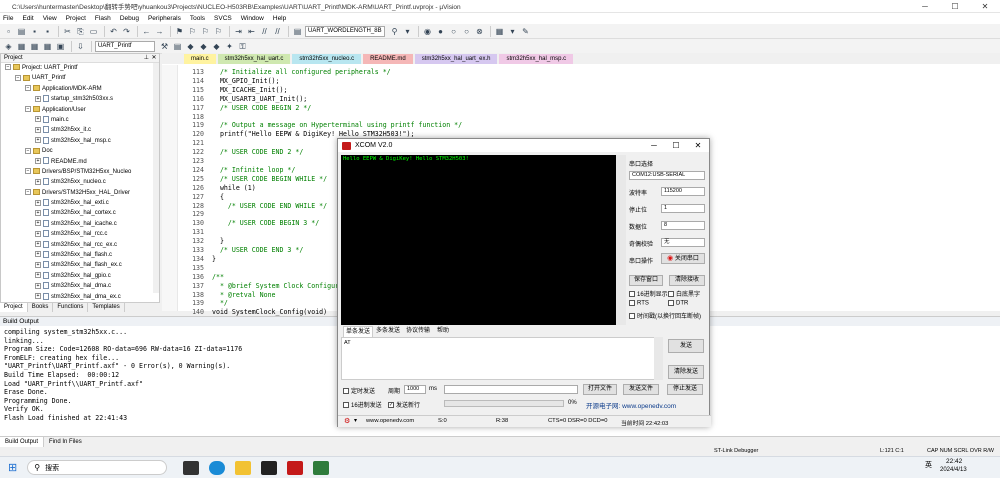 This screenshot has height=478, width=1000. I want to click on tools-icon: ✎, so click(525, 31).